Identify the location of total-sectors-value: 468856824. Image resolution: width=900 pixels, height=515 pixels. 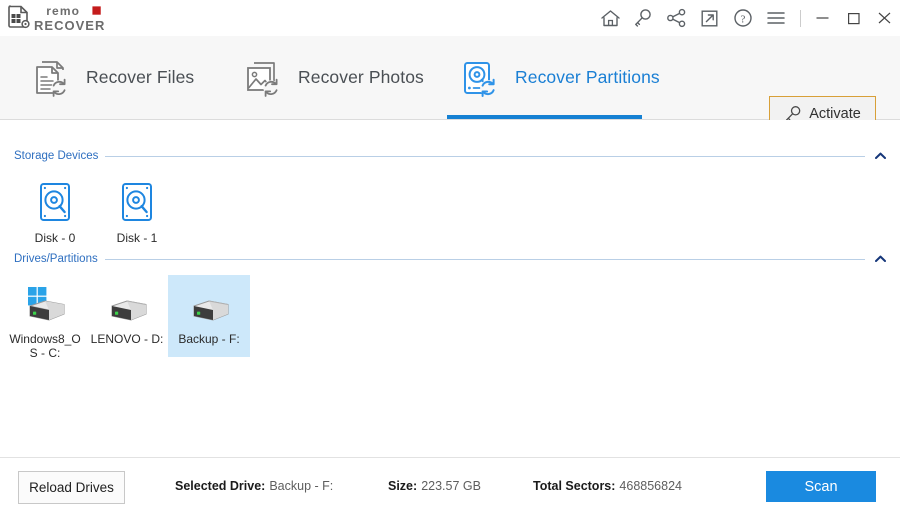
(650, 486).